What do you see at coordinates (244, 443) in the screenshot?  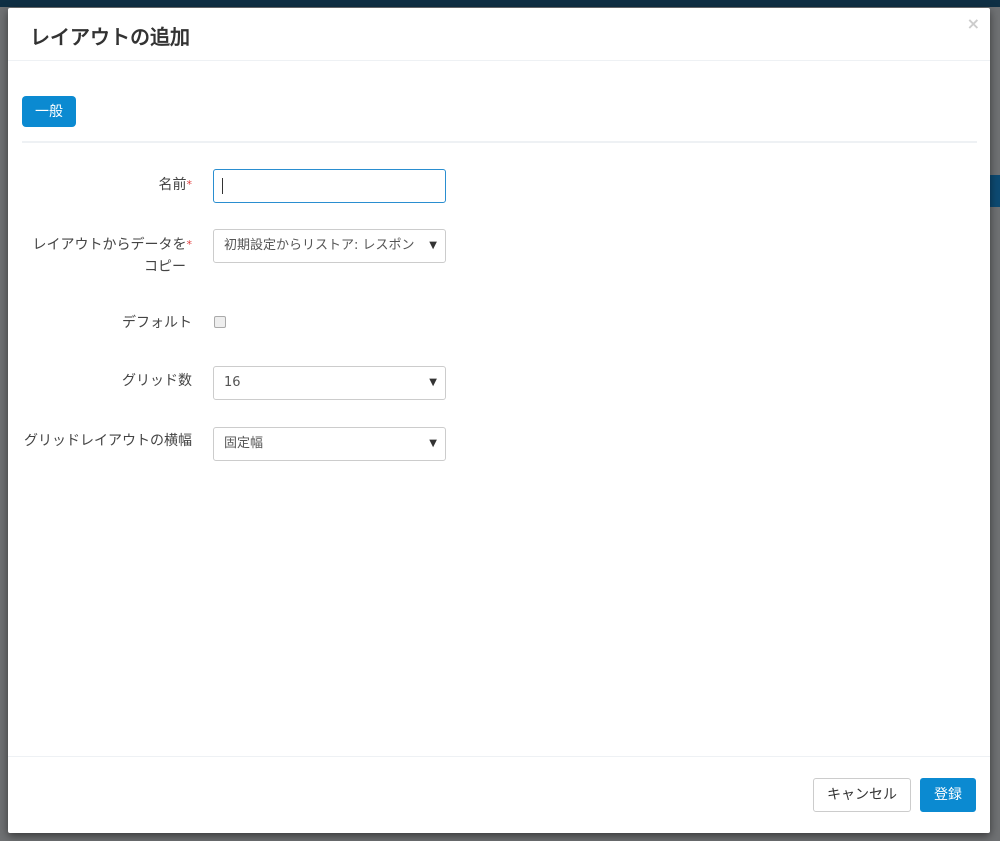 I see `grid-width-value: 固定幅` at bounding box center [244, 443].